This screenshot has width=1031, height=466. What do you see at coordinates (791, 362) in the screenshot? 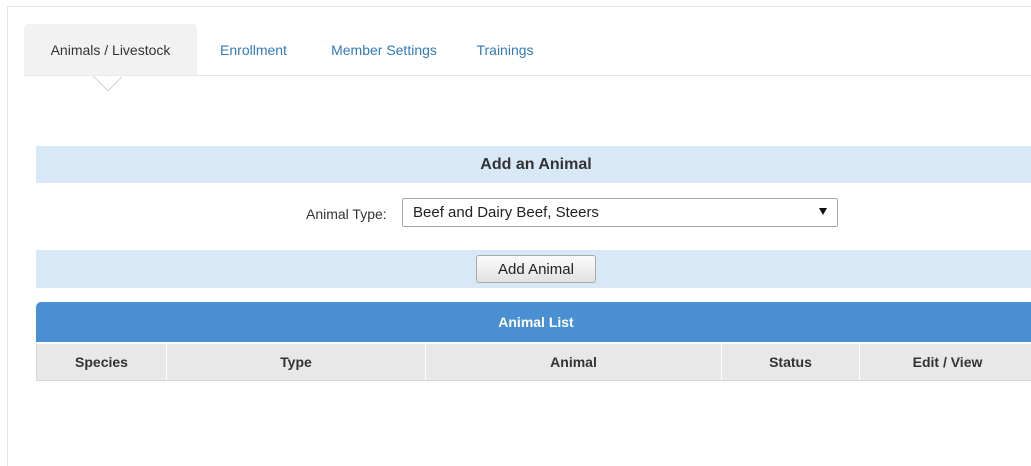
I see `column-header-status: Status` at bounding box center [791, 362].